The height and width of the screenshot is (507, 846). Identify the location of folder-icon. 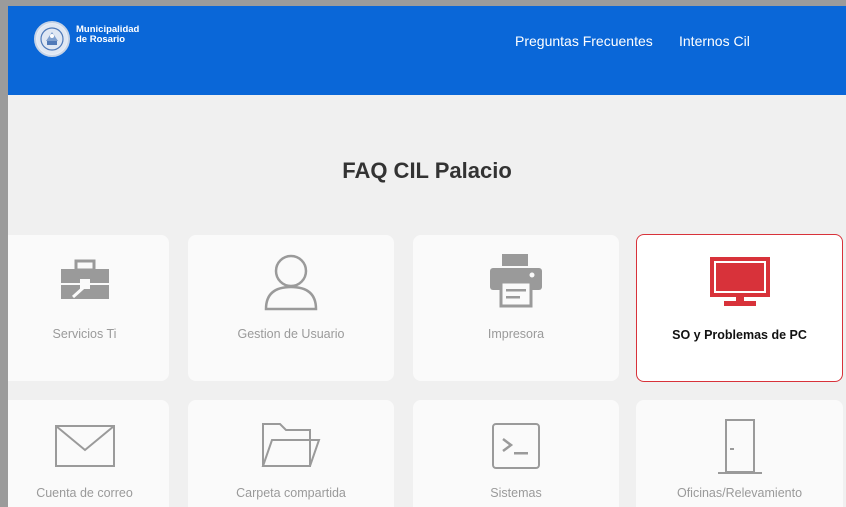
(291, 447).